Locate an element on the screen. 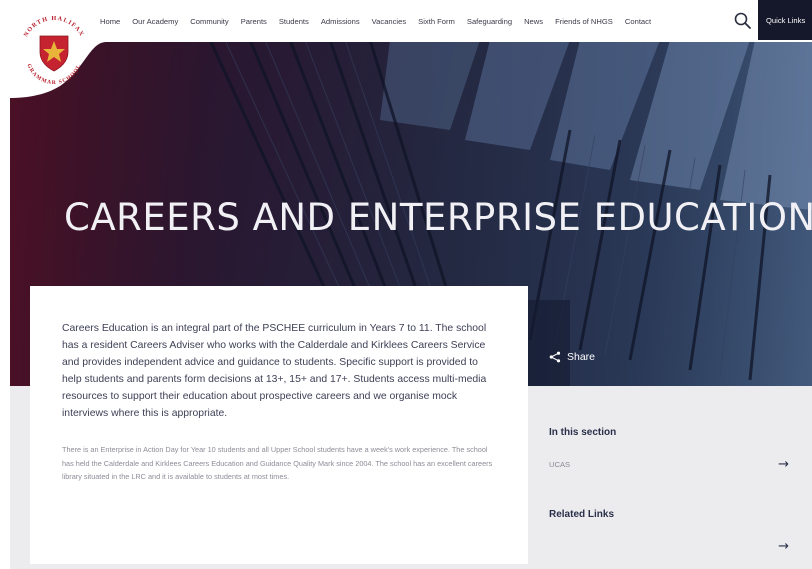 The width and height of the screenshot is (812, 569). section-link-label: UCAS is located at coordinates (560, 464).